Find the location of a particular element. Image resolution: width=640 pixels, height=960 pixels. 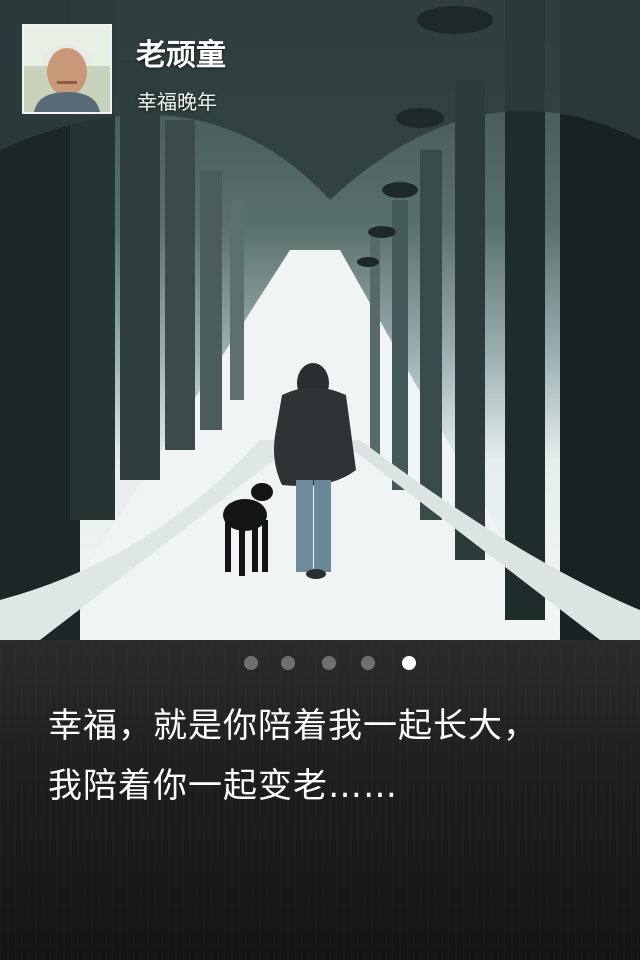

avatar is located at coordinates (67, 69).